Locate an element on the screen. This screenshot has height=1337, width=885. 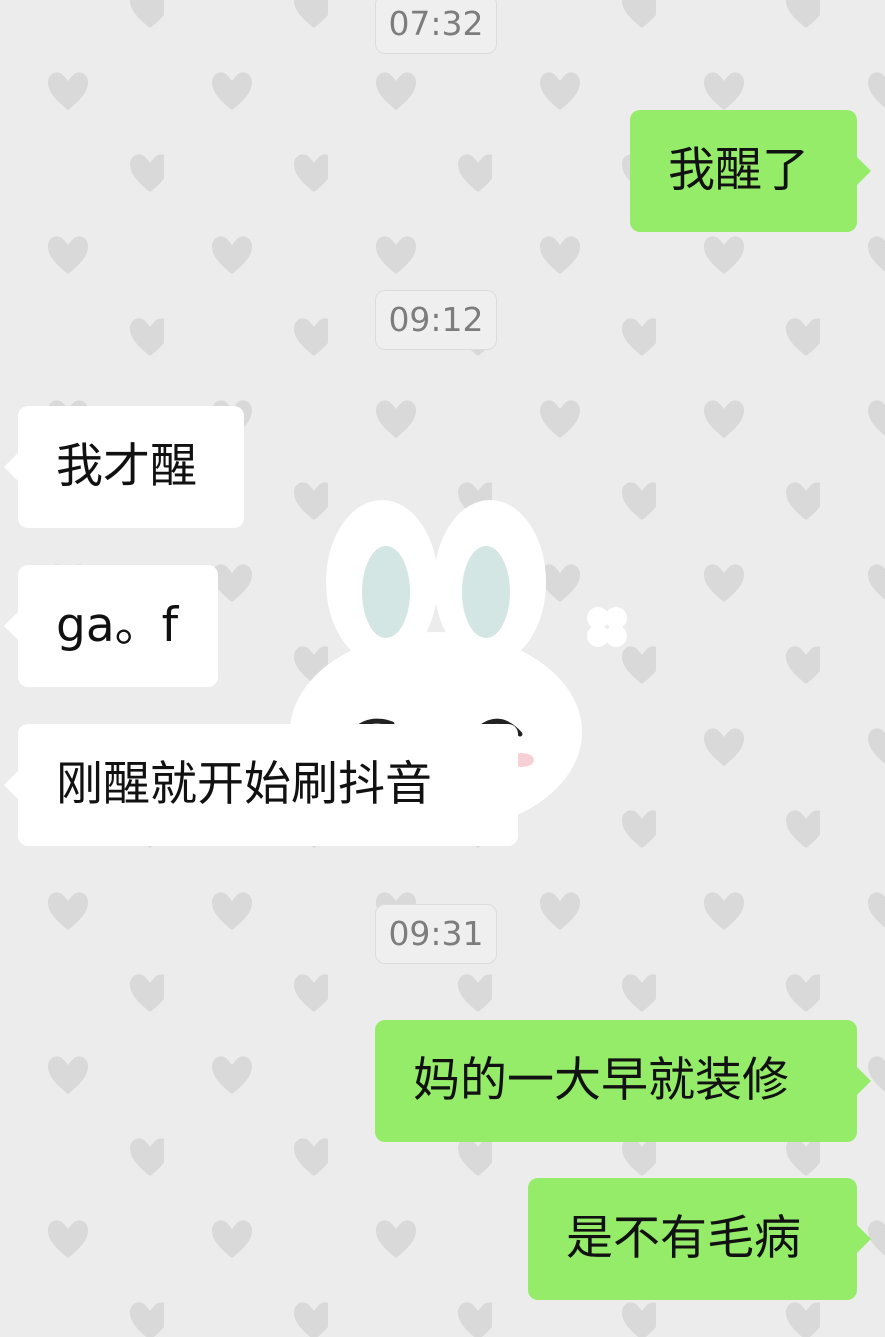
timestamp: 09:12 is located at coordinates (436, 320).